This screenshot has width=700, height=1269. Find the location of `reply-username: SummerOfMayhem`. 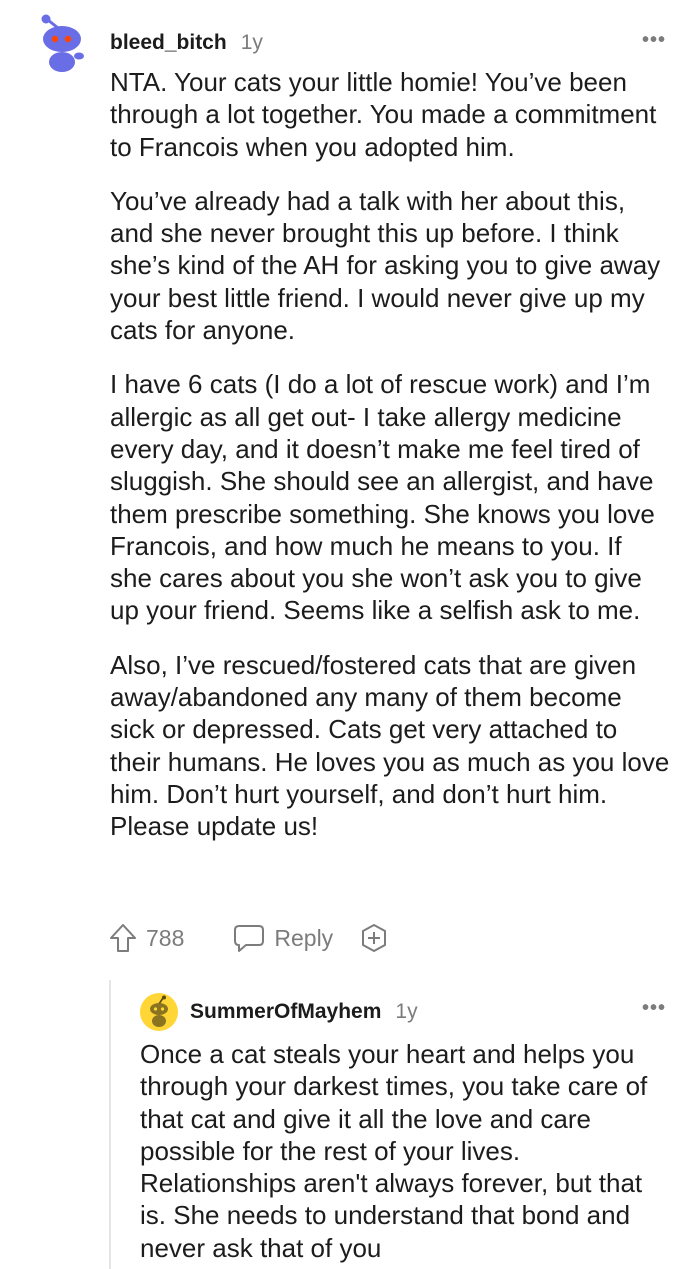

reply-username: SummerOfMayhem is located at coordinates (285, 1012).